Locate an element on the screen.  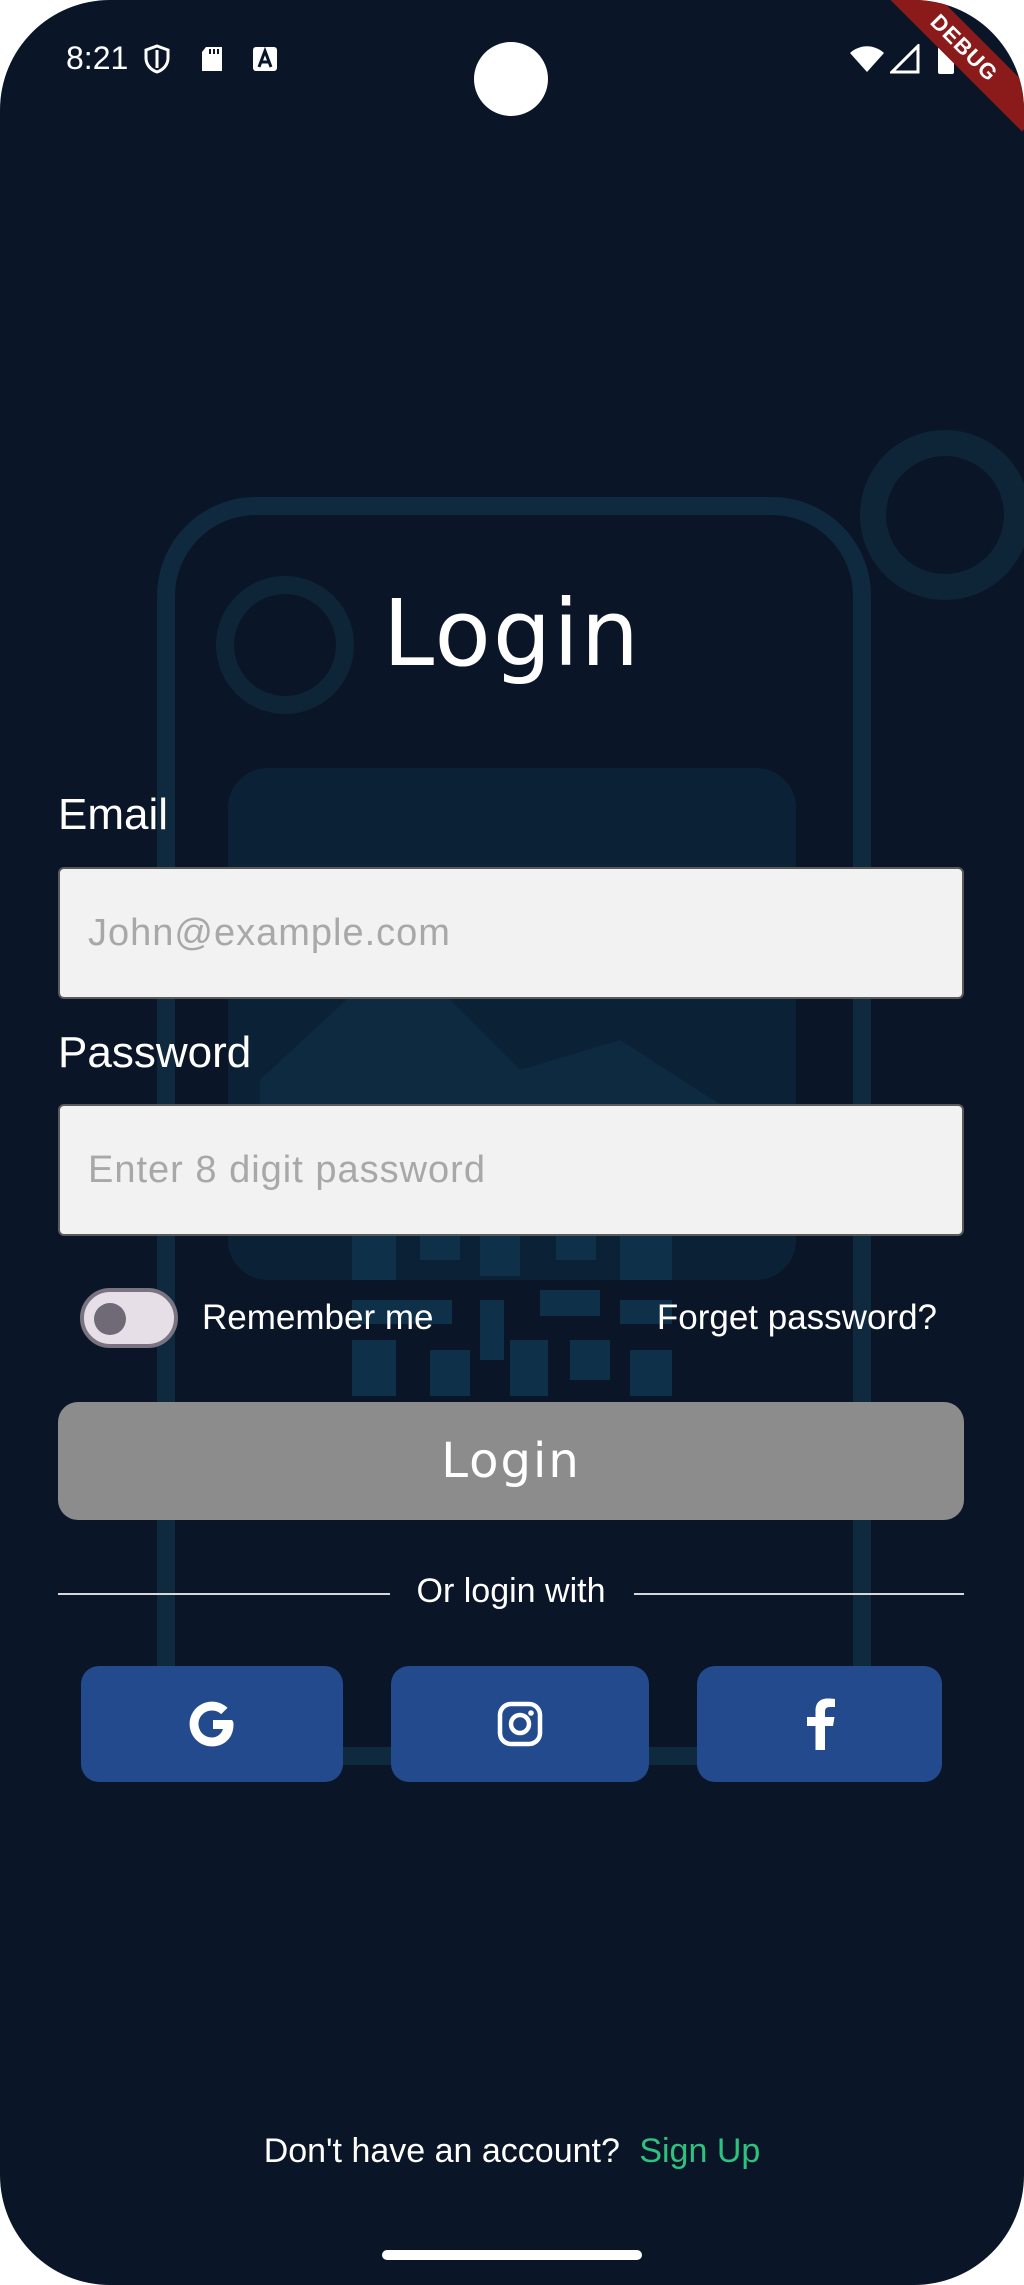
signup-link: Sign Up is located at coordinates (699, 2151).